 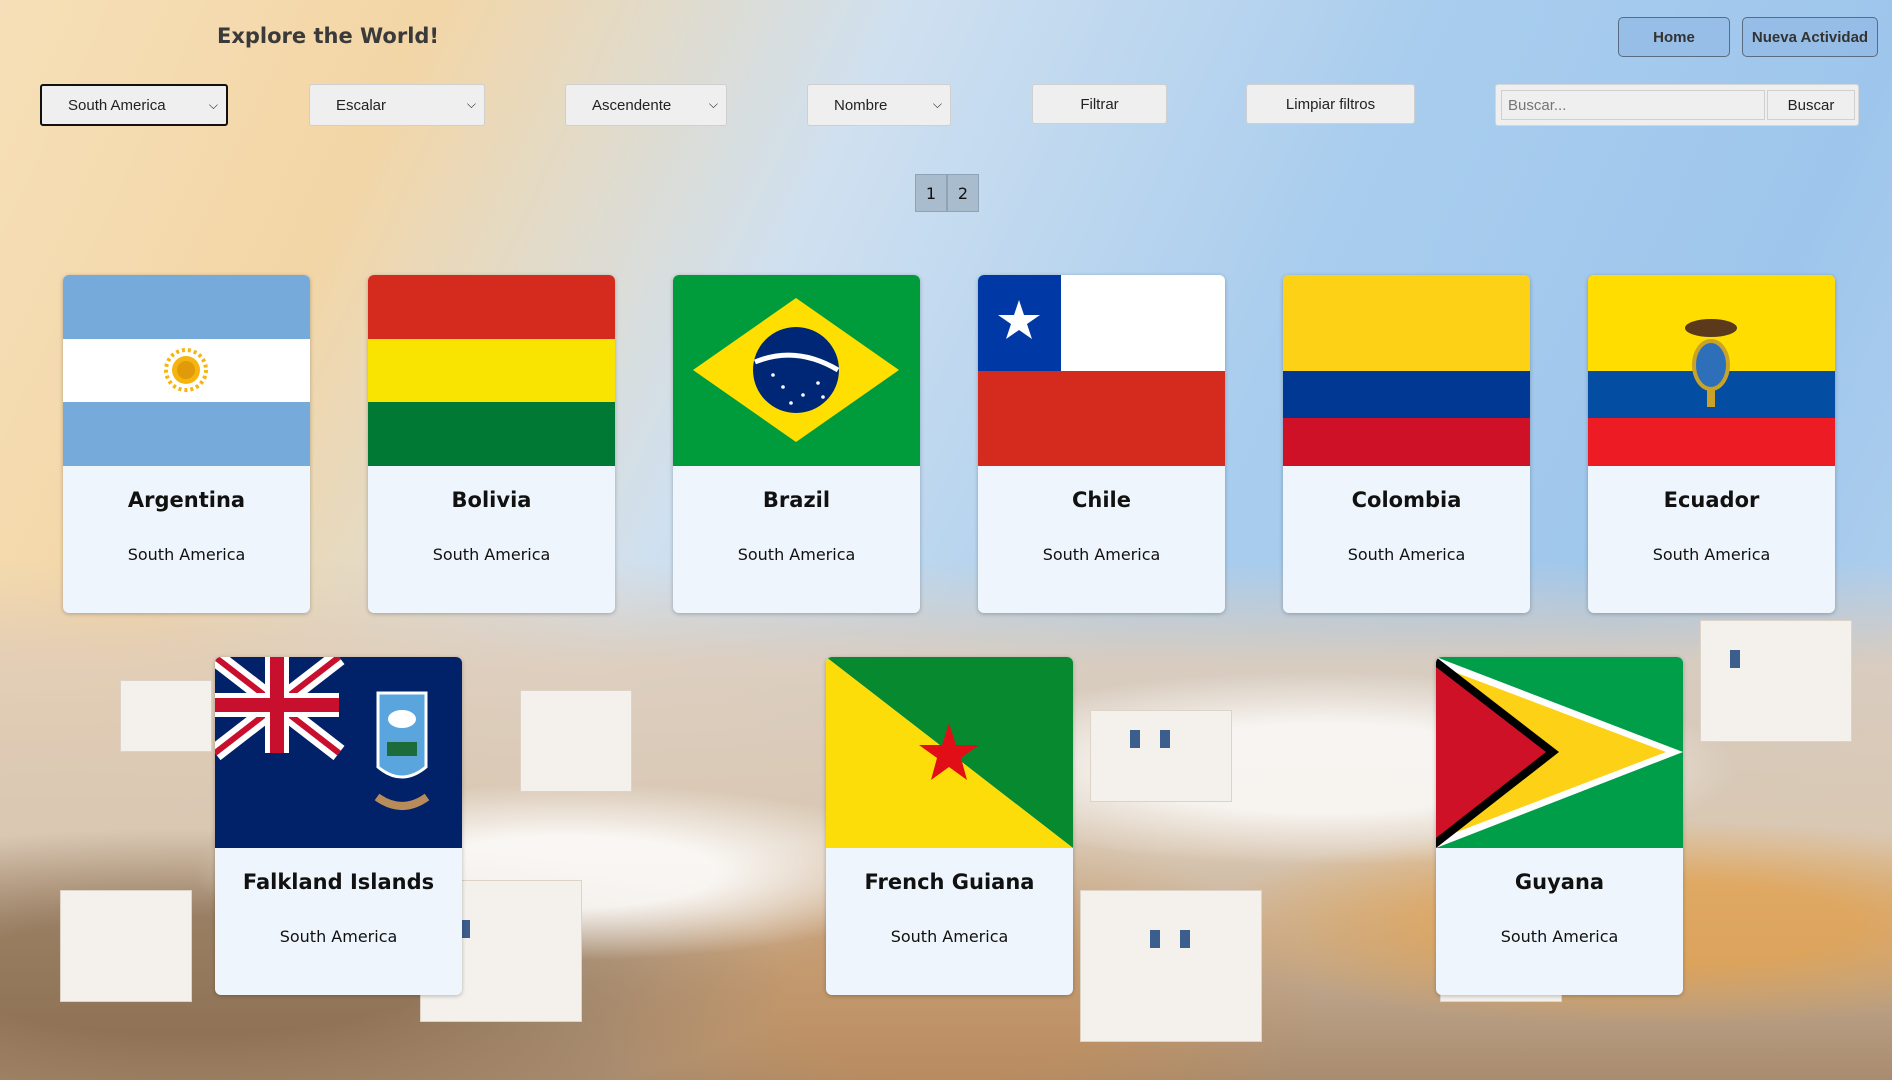 I want to click on order-select: Ascendente ⌵, so click(x=646, y=105).